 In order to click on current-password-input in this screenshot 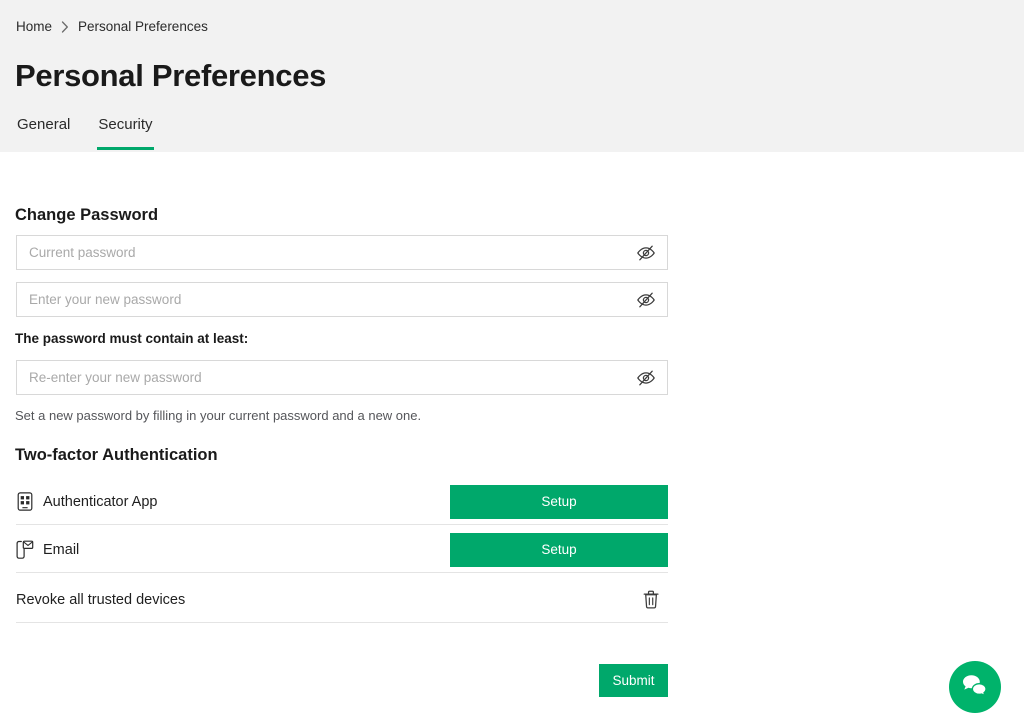, I will do `click(321, 252)`.